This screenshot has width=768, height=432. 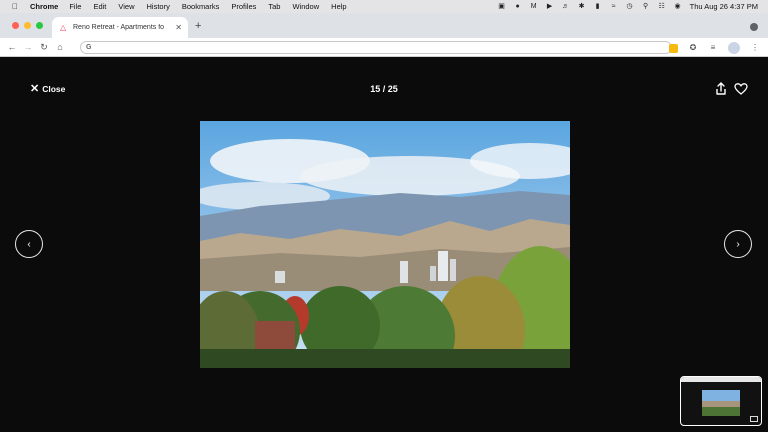 I want to click on address-bar: G, so click(x=376, y=47).